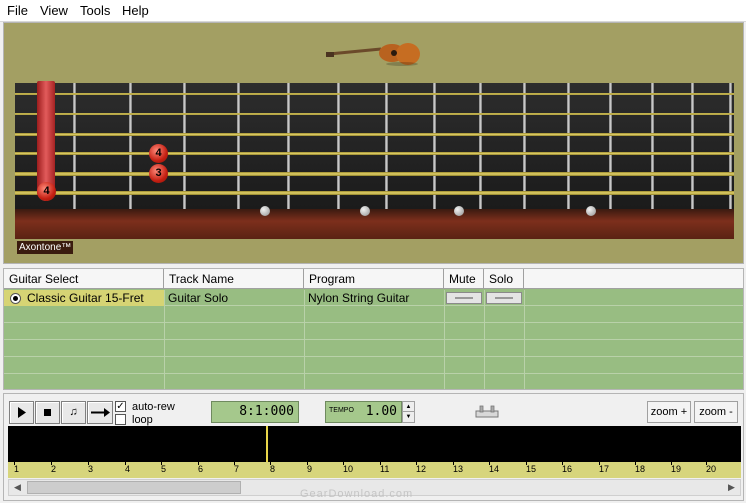  I want to click on play-icon, so click(22, 412).